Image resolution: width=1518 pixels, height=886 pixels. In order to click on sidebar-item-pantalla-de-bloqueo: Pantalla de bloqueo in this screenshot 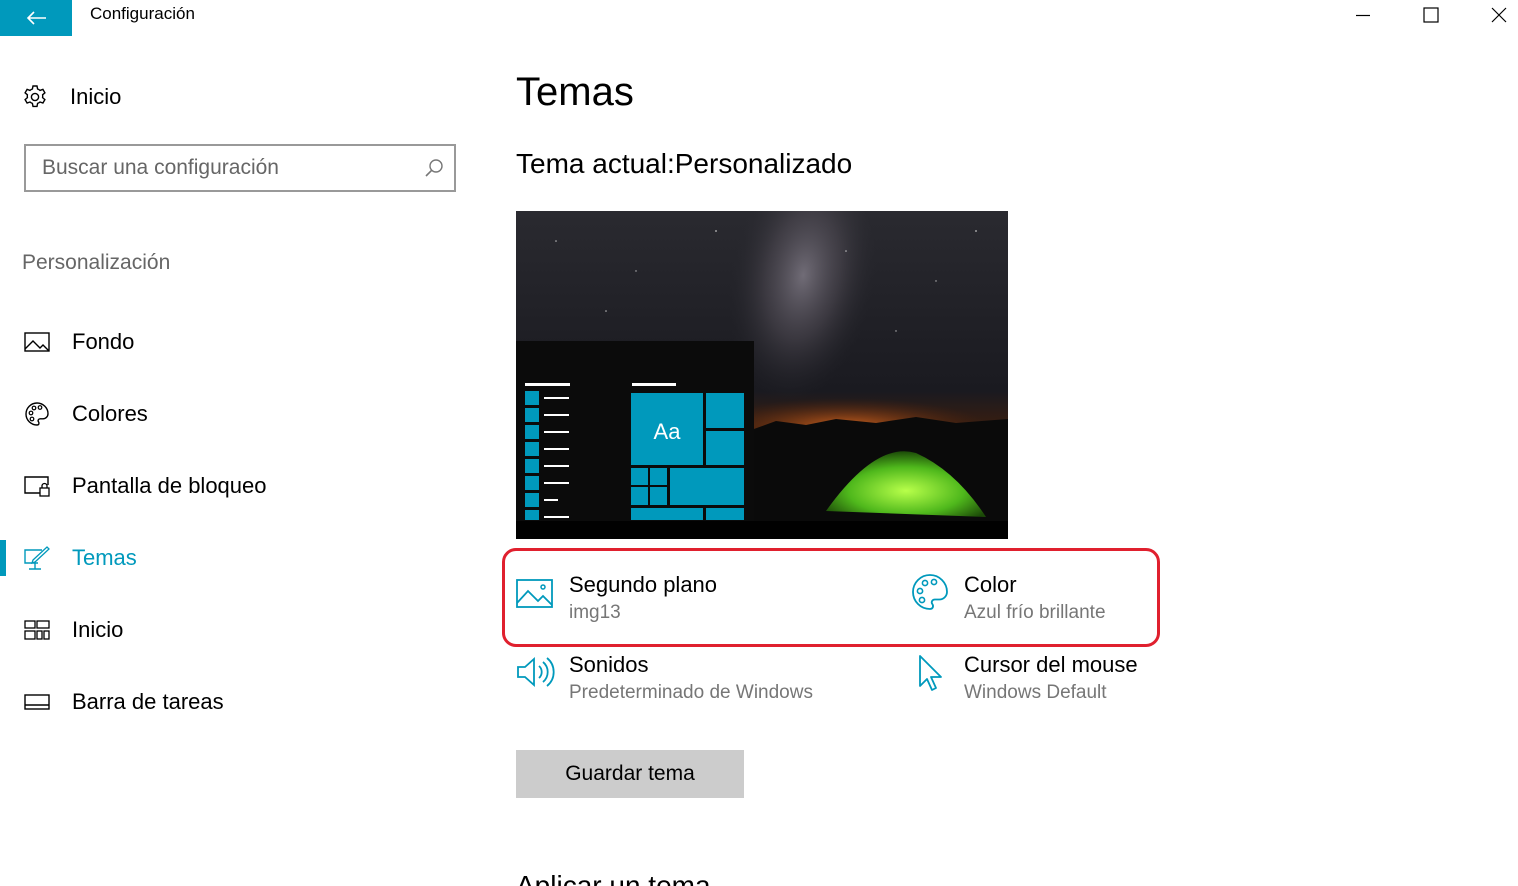, I will do `click(240, 486)`.